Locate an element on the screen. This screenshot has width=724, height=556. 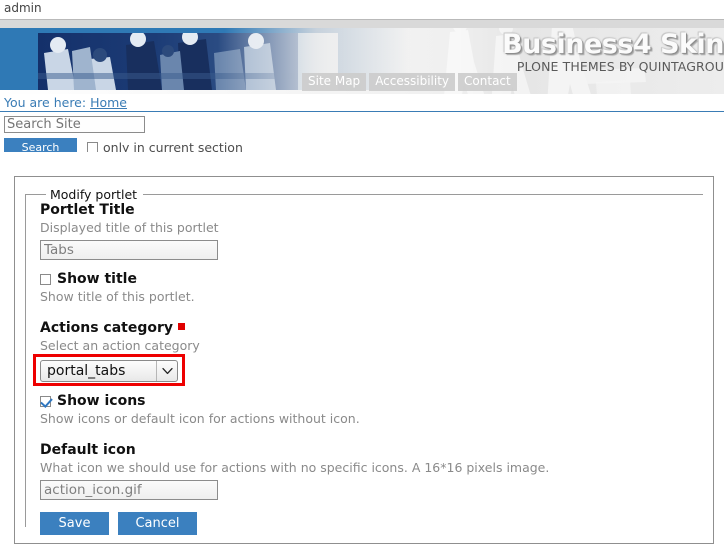
chevron-down-glyph is located at coordinates (167, 371).